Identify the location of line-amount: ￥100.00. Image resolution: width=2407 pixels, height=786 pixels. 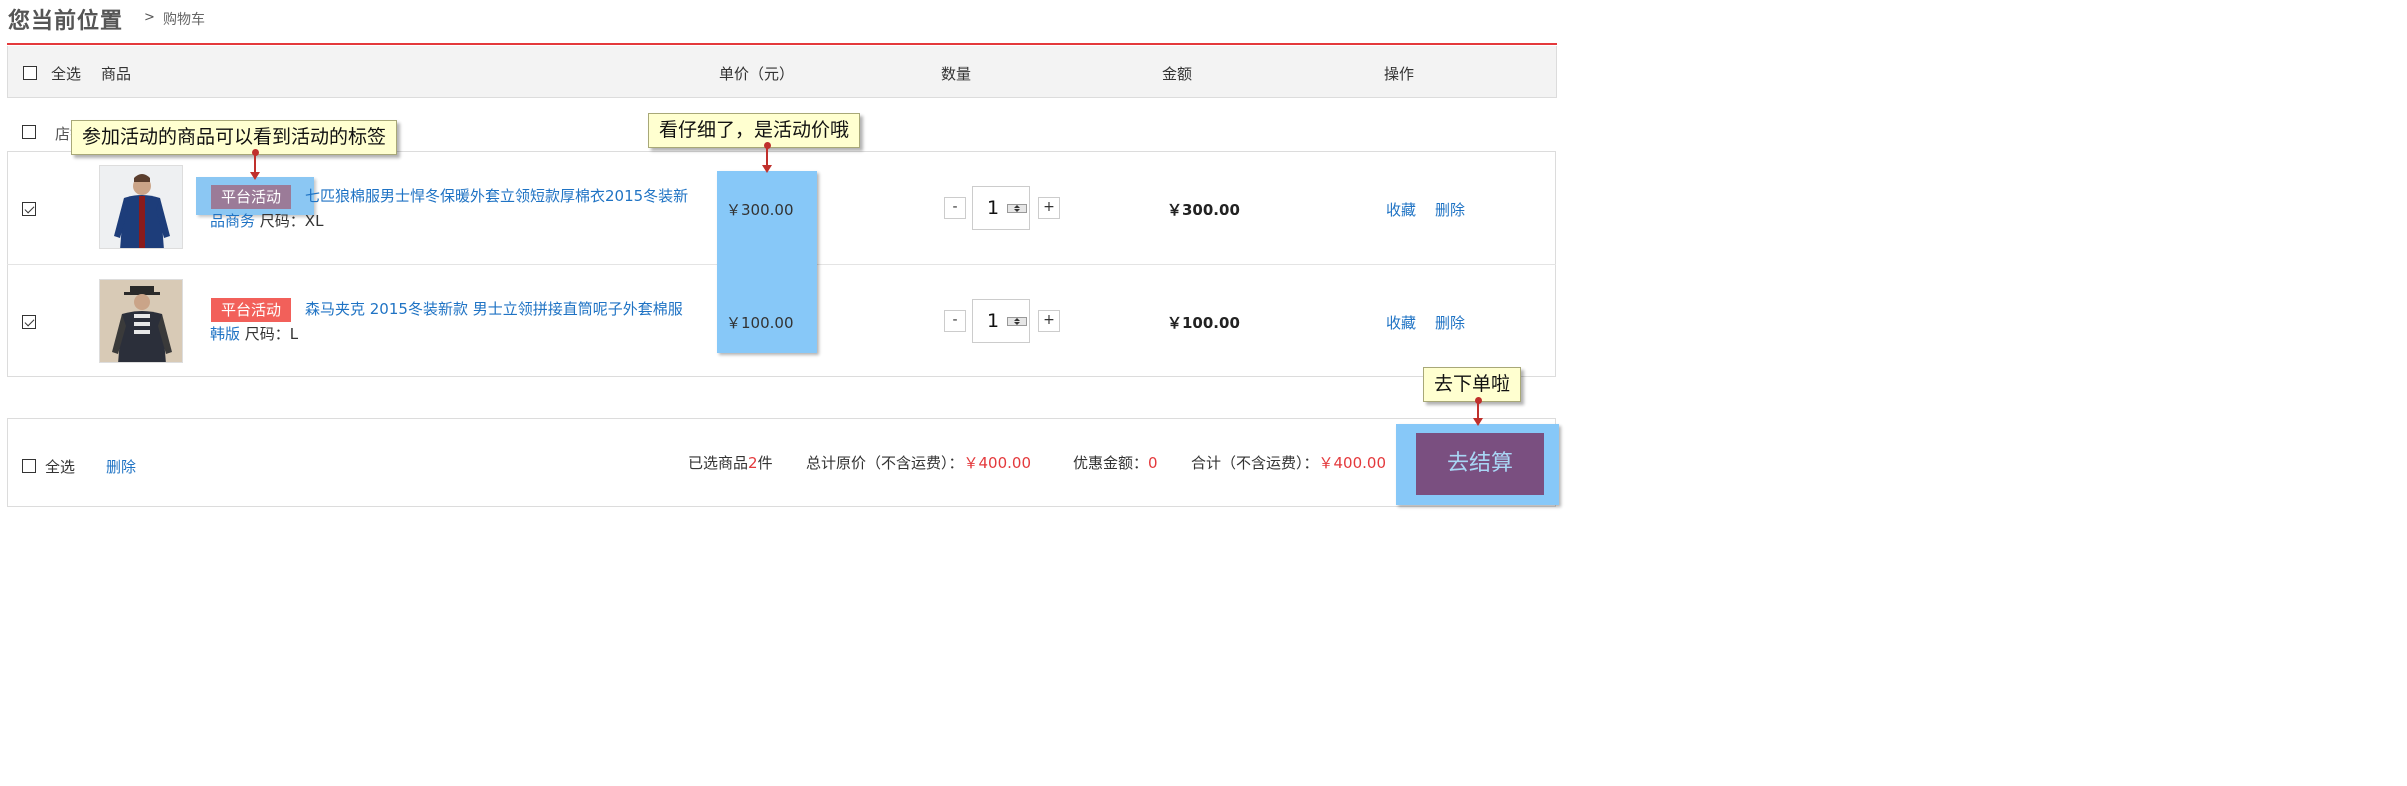
(1203, 323).